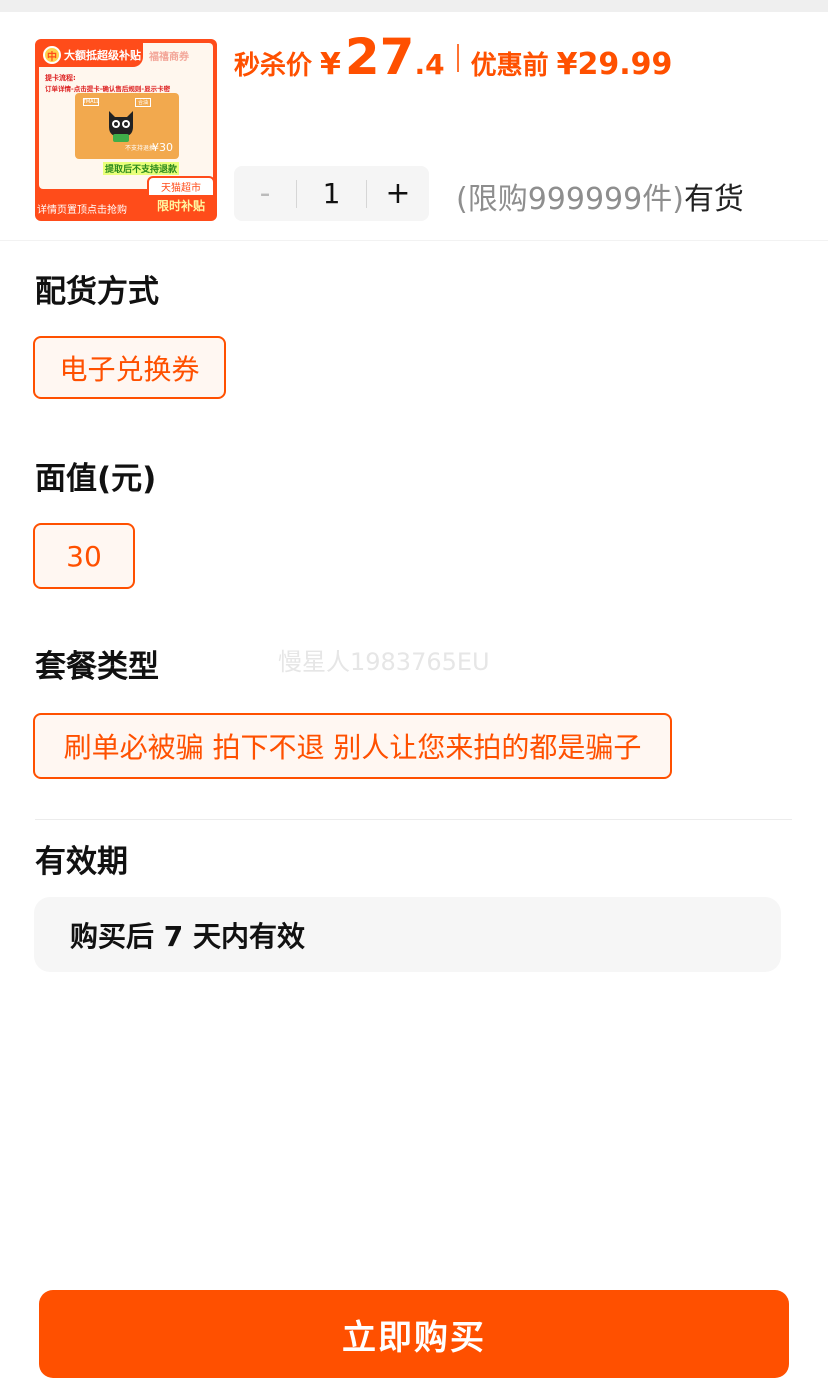 This screenshot has width=828, height=1378. I want to click on gift-card-image: TMALL 合油 不支持退换 ¥30, so click(127, 126).